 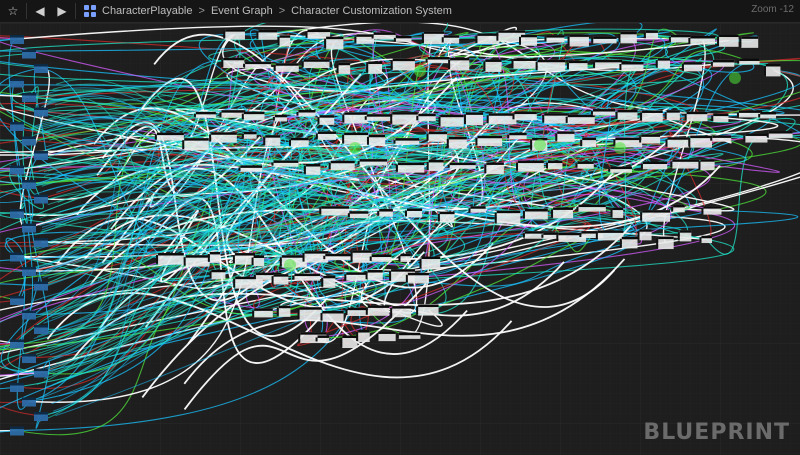 I want to click on crumb-character-playable: CharacterPlayable, so click(x=147, y=11).